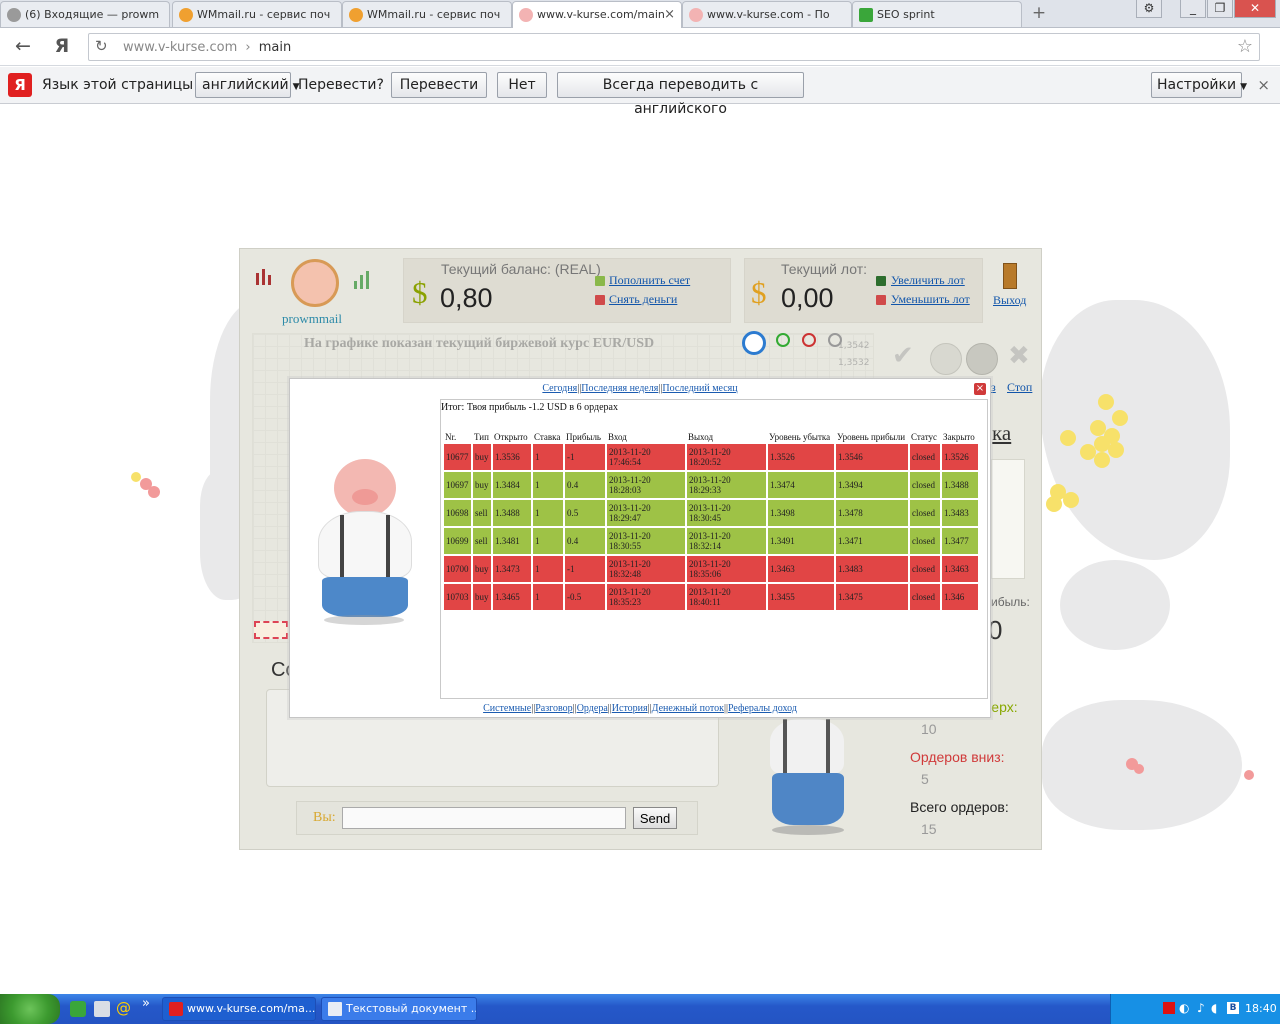 The height and width of the screenshot is (1024, 1280). What do you see at coordinates (600, 281) in the screenshot?
I see `plus-icon` at bounding box center [600, 281].